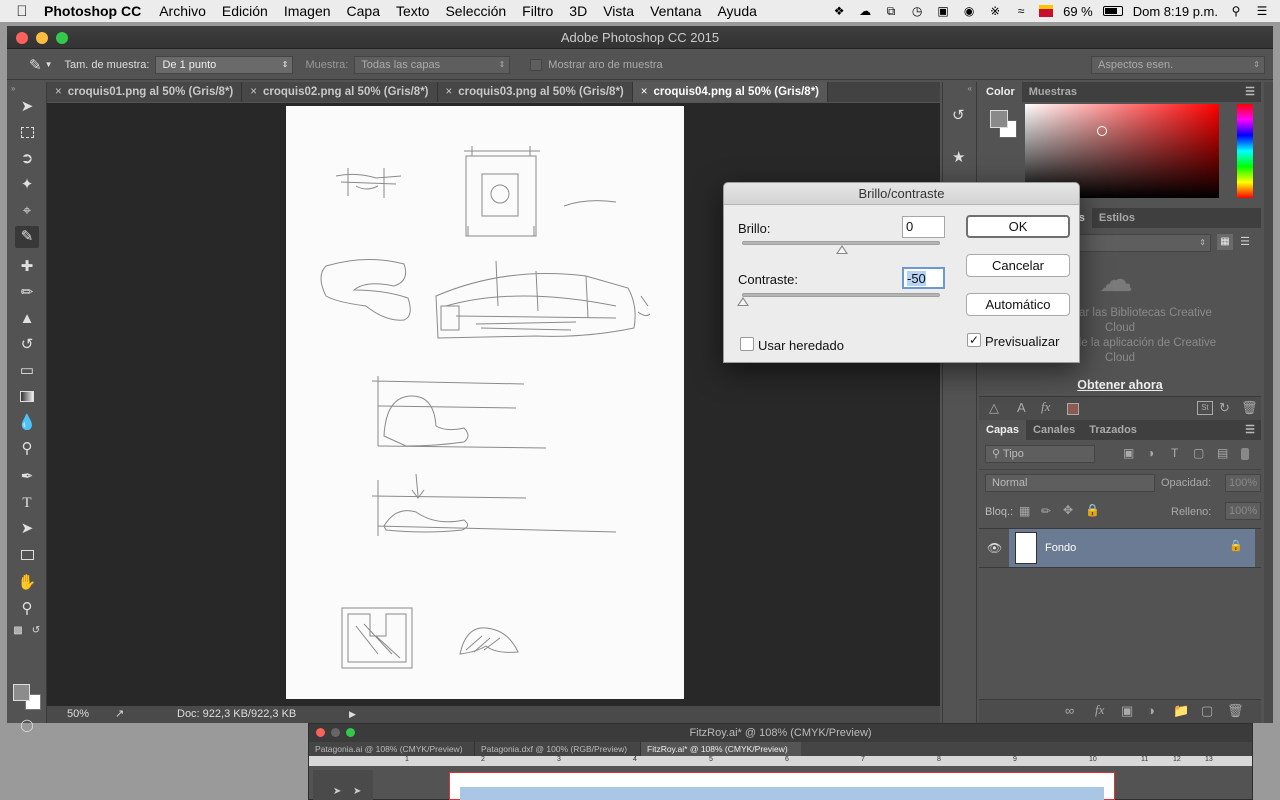 The image size is (1280, 800). I want to click on play-right-icon: ▶, so click(352, 714).